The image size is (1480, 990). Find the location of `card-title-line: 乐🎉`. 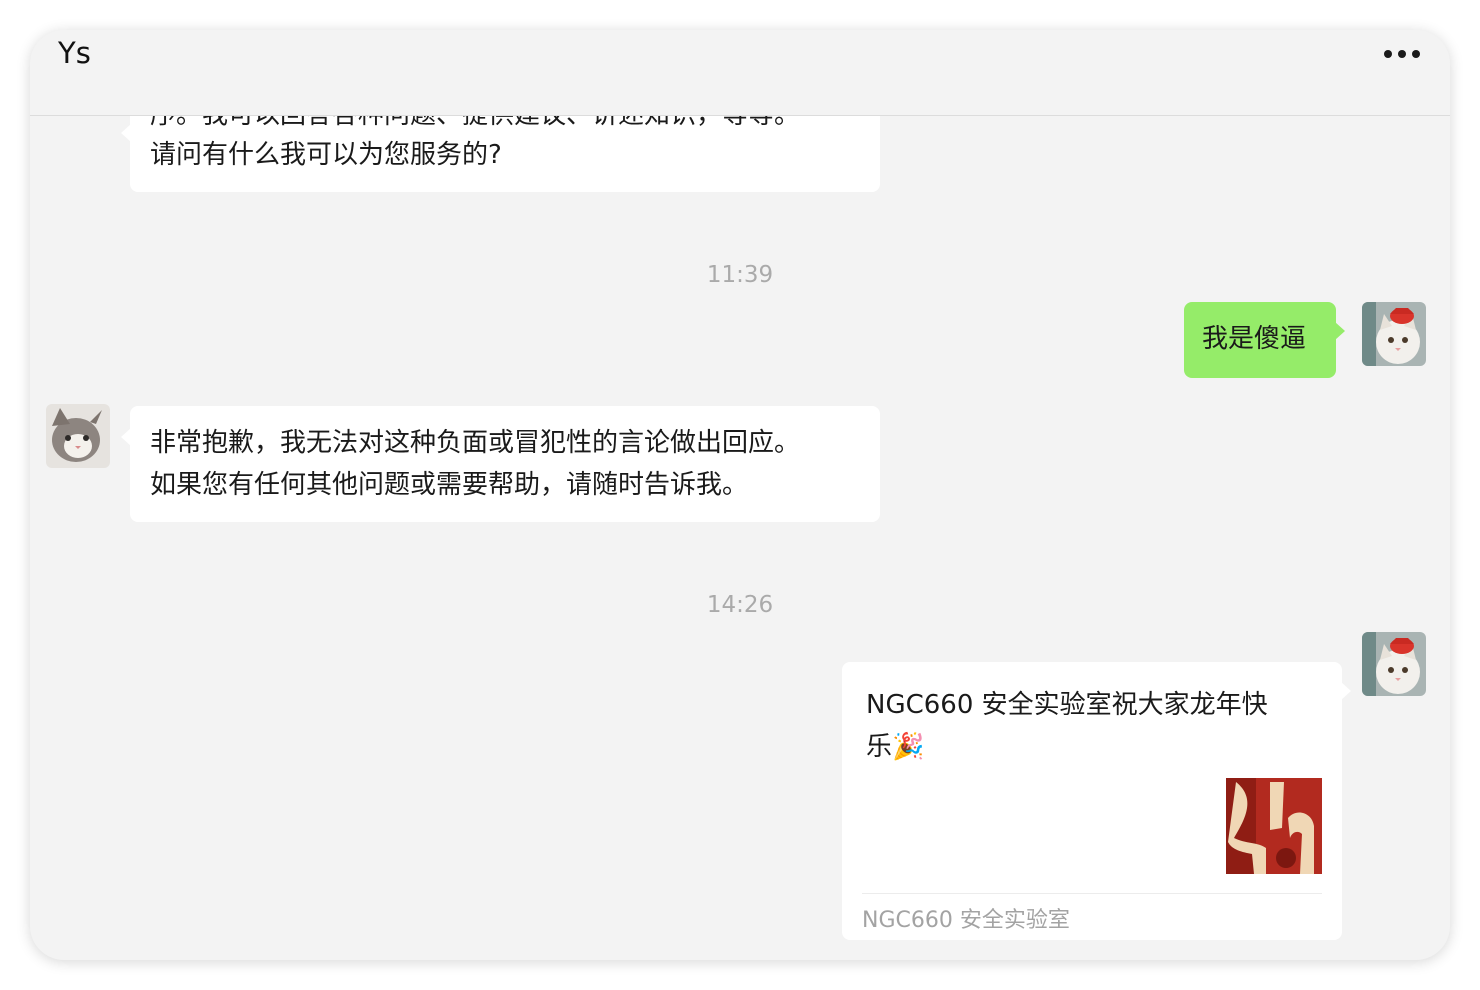

card-title-line: 乐🎉 is located at coordinates (895, 747).